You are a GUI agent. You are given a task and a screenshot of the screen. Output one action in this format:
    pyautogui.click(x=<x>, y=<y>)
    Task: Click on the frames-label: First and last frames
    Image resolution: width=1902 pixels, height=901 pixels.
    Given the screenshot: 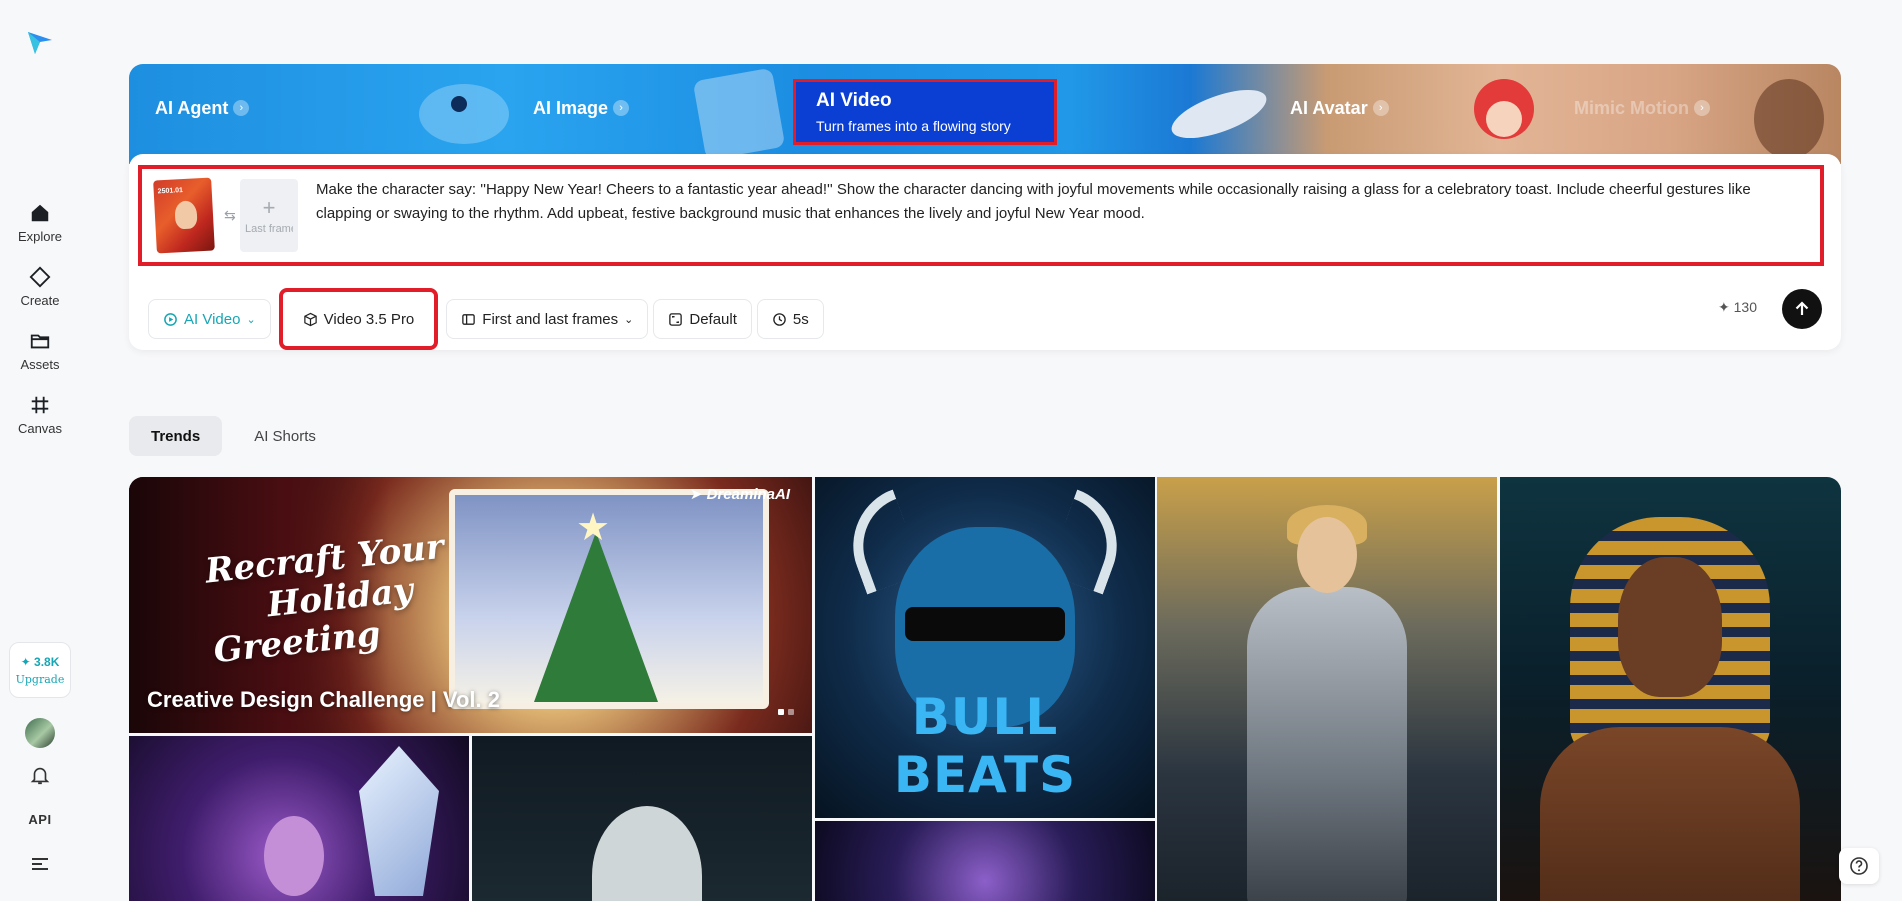 What is the action you would take?
    pyautogui.click(x=550, y=319)
    